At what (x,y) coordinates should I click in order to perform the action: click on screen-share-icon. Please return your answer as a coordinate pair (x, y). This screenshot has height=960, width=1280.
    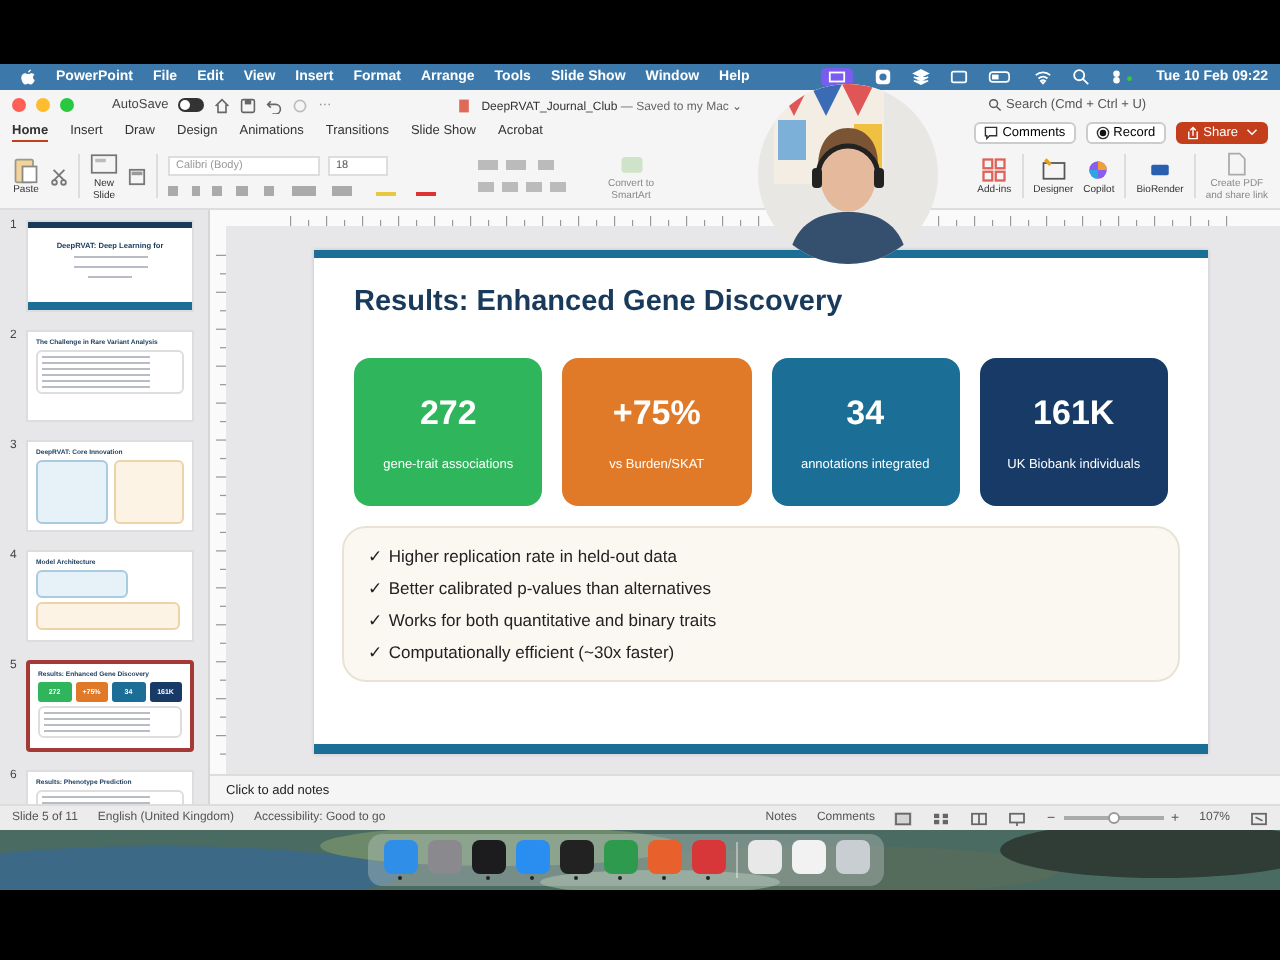
    Looking at the image, I should click on (837, 77).